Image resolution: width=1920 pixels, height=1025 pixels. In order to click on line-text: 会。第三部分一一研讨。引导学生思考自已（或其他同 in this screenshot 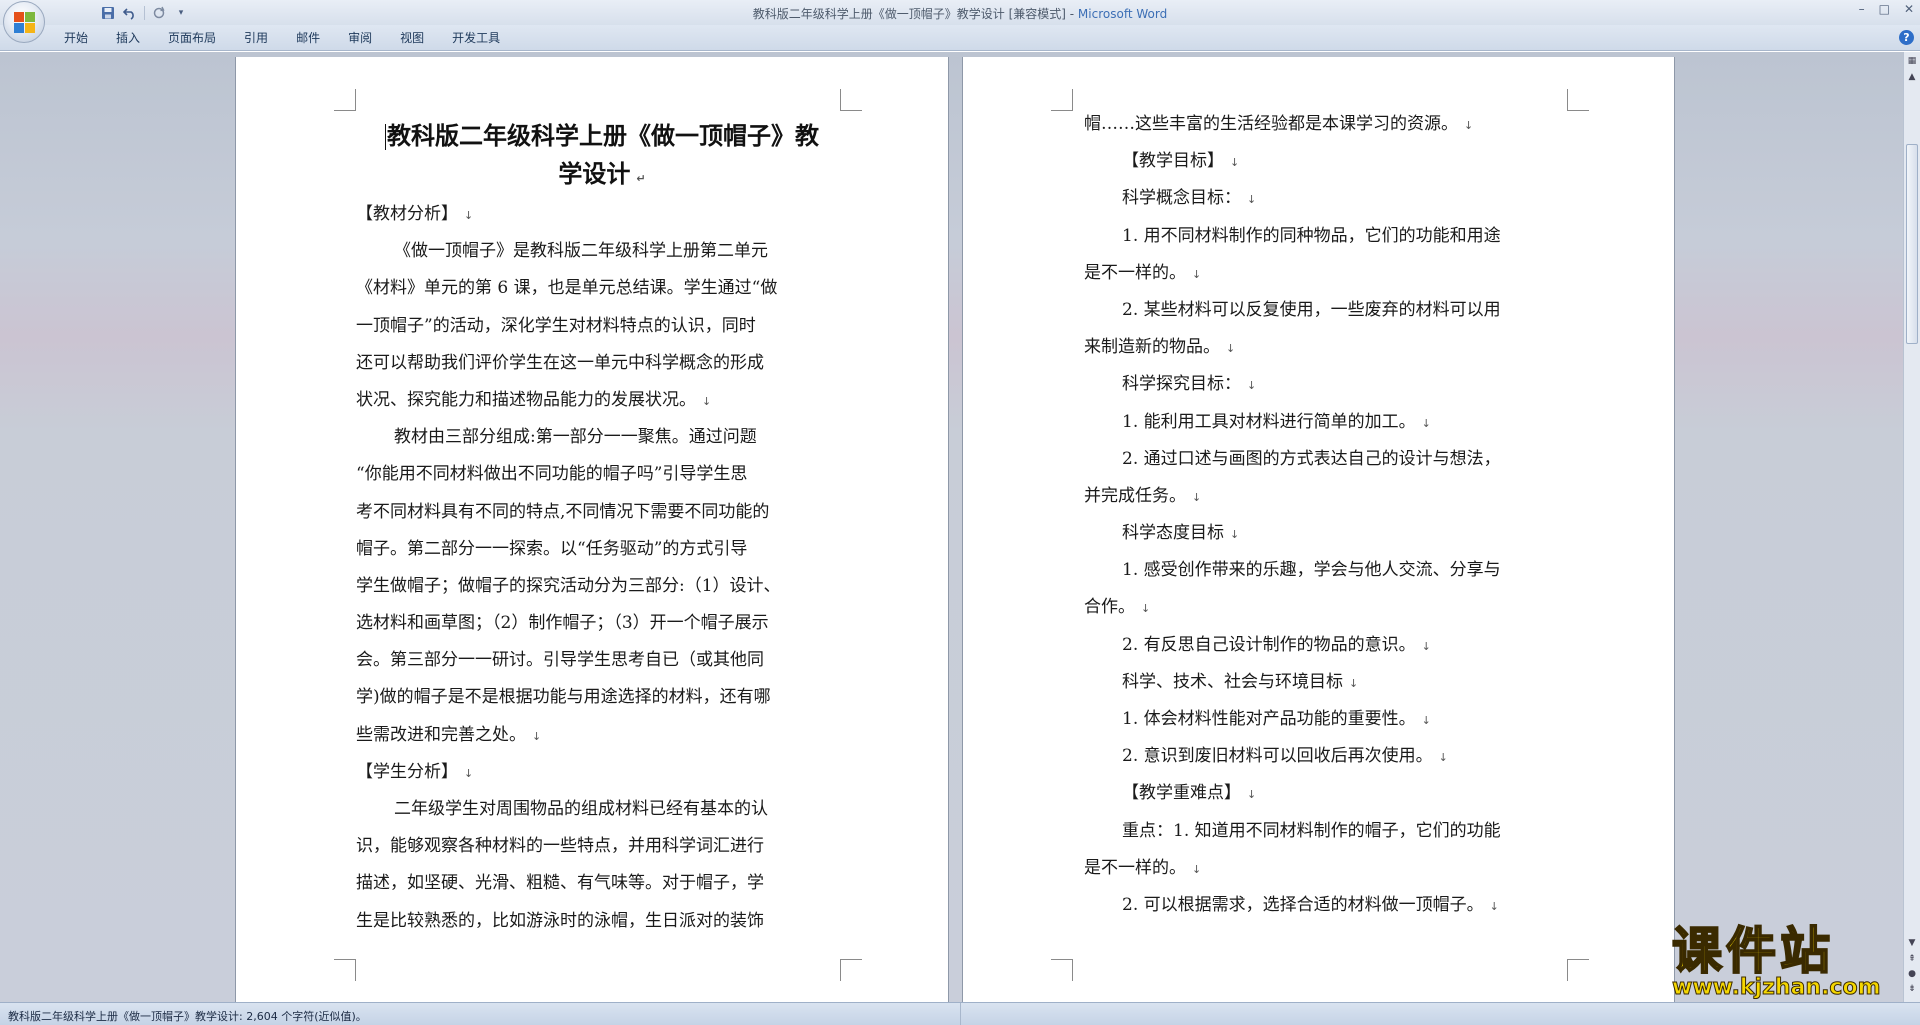, I will do `click(560, 660)`.